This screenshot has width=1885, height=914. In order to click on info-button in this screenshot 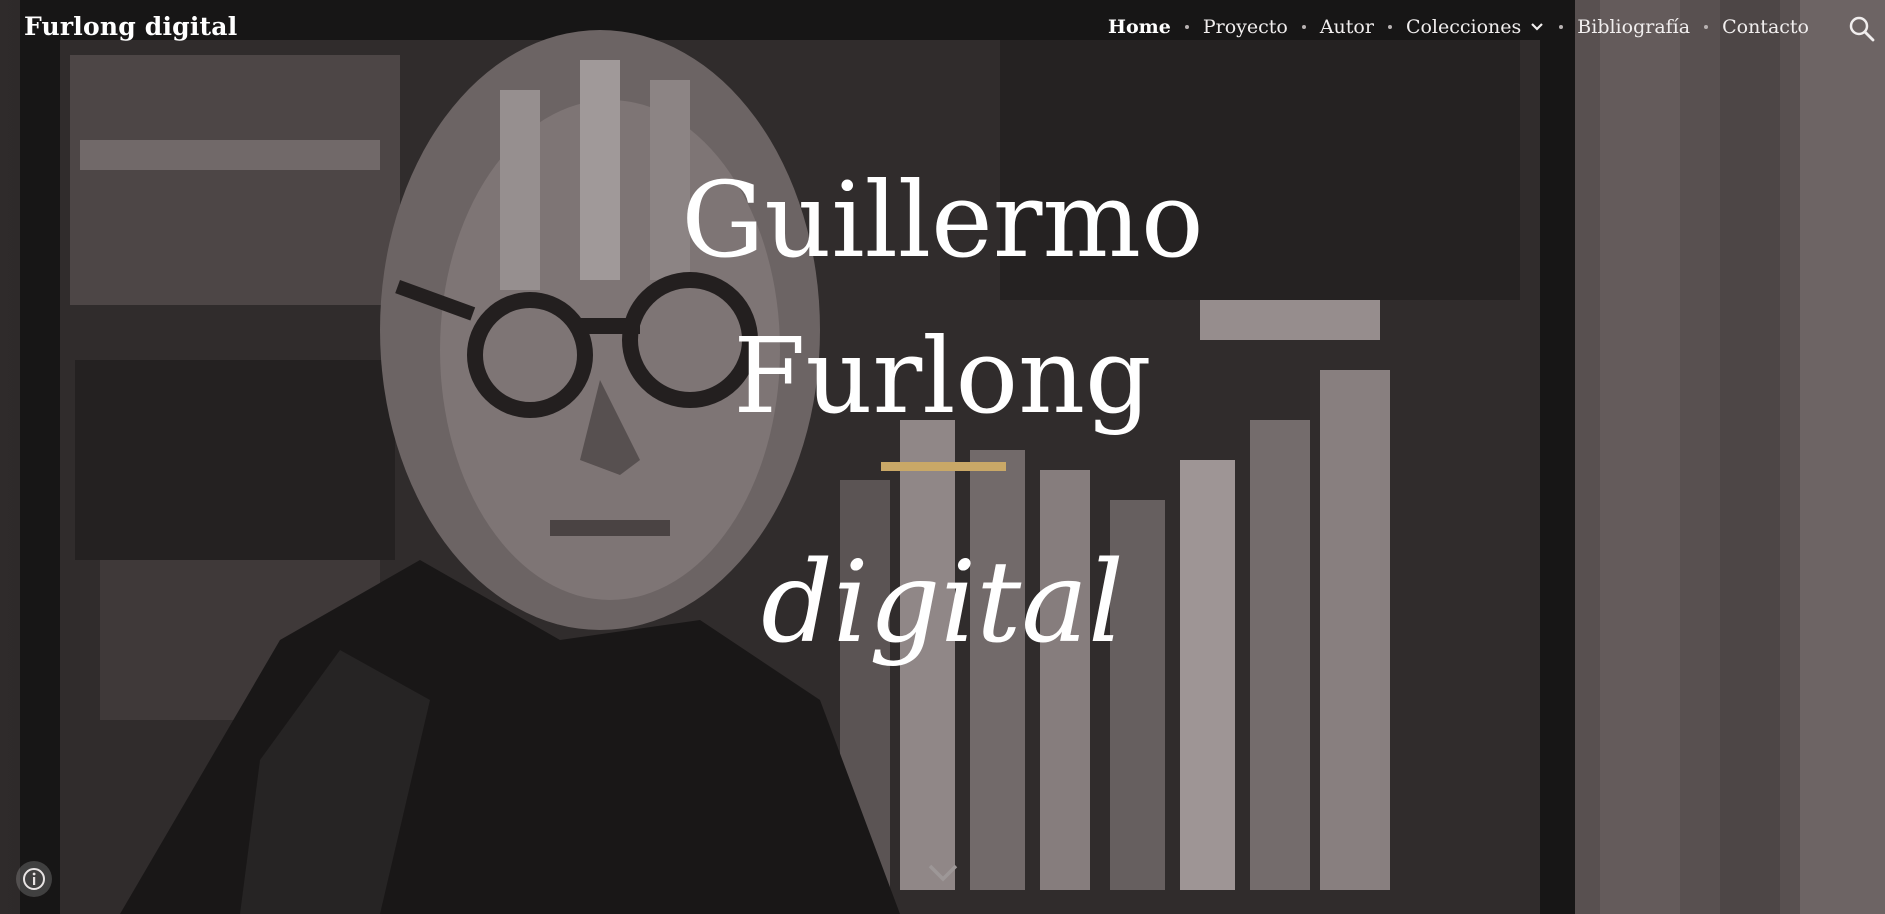, I will do `click(34, 879)`.